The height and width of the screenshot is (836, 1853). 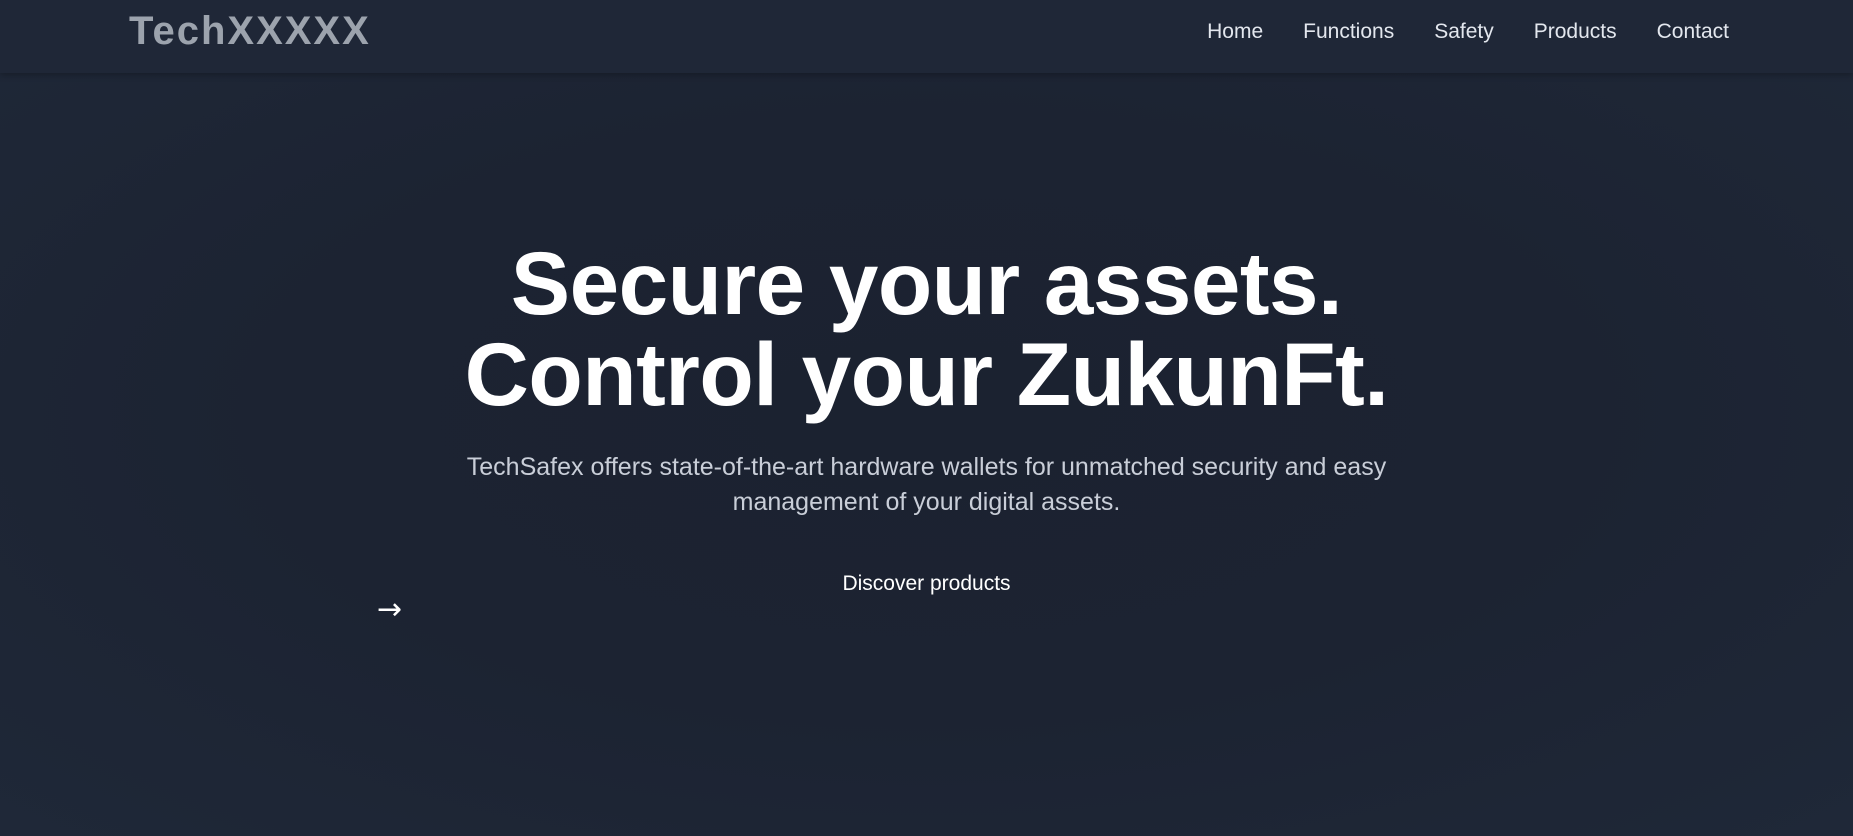 I want to click on nav-link-home: Home, so click(x=1235, y=32).